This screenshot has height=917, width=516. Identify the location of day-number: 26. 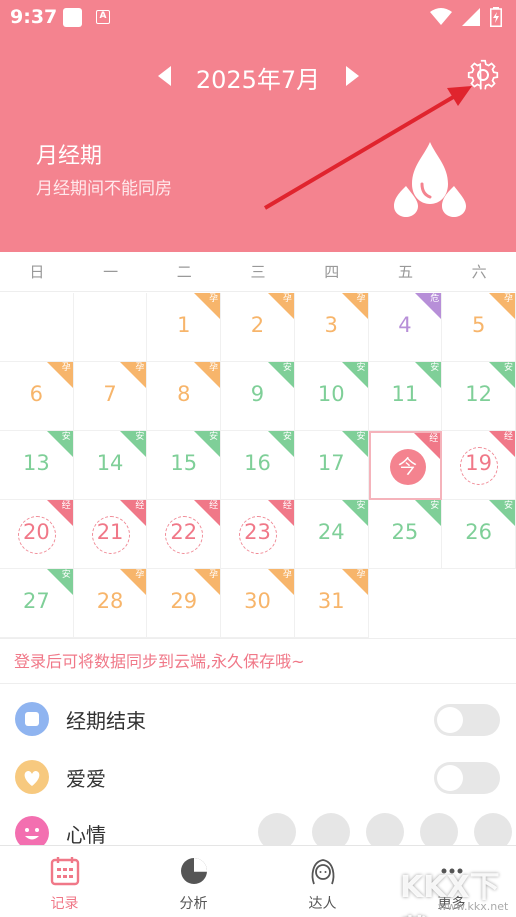
(478, 532).